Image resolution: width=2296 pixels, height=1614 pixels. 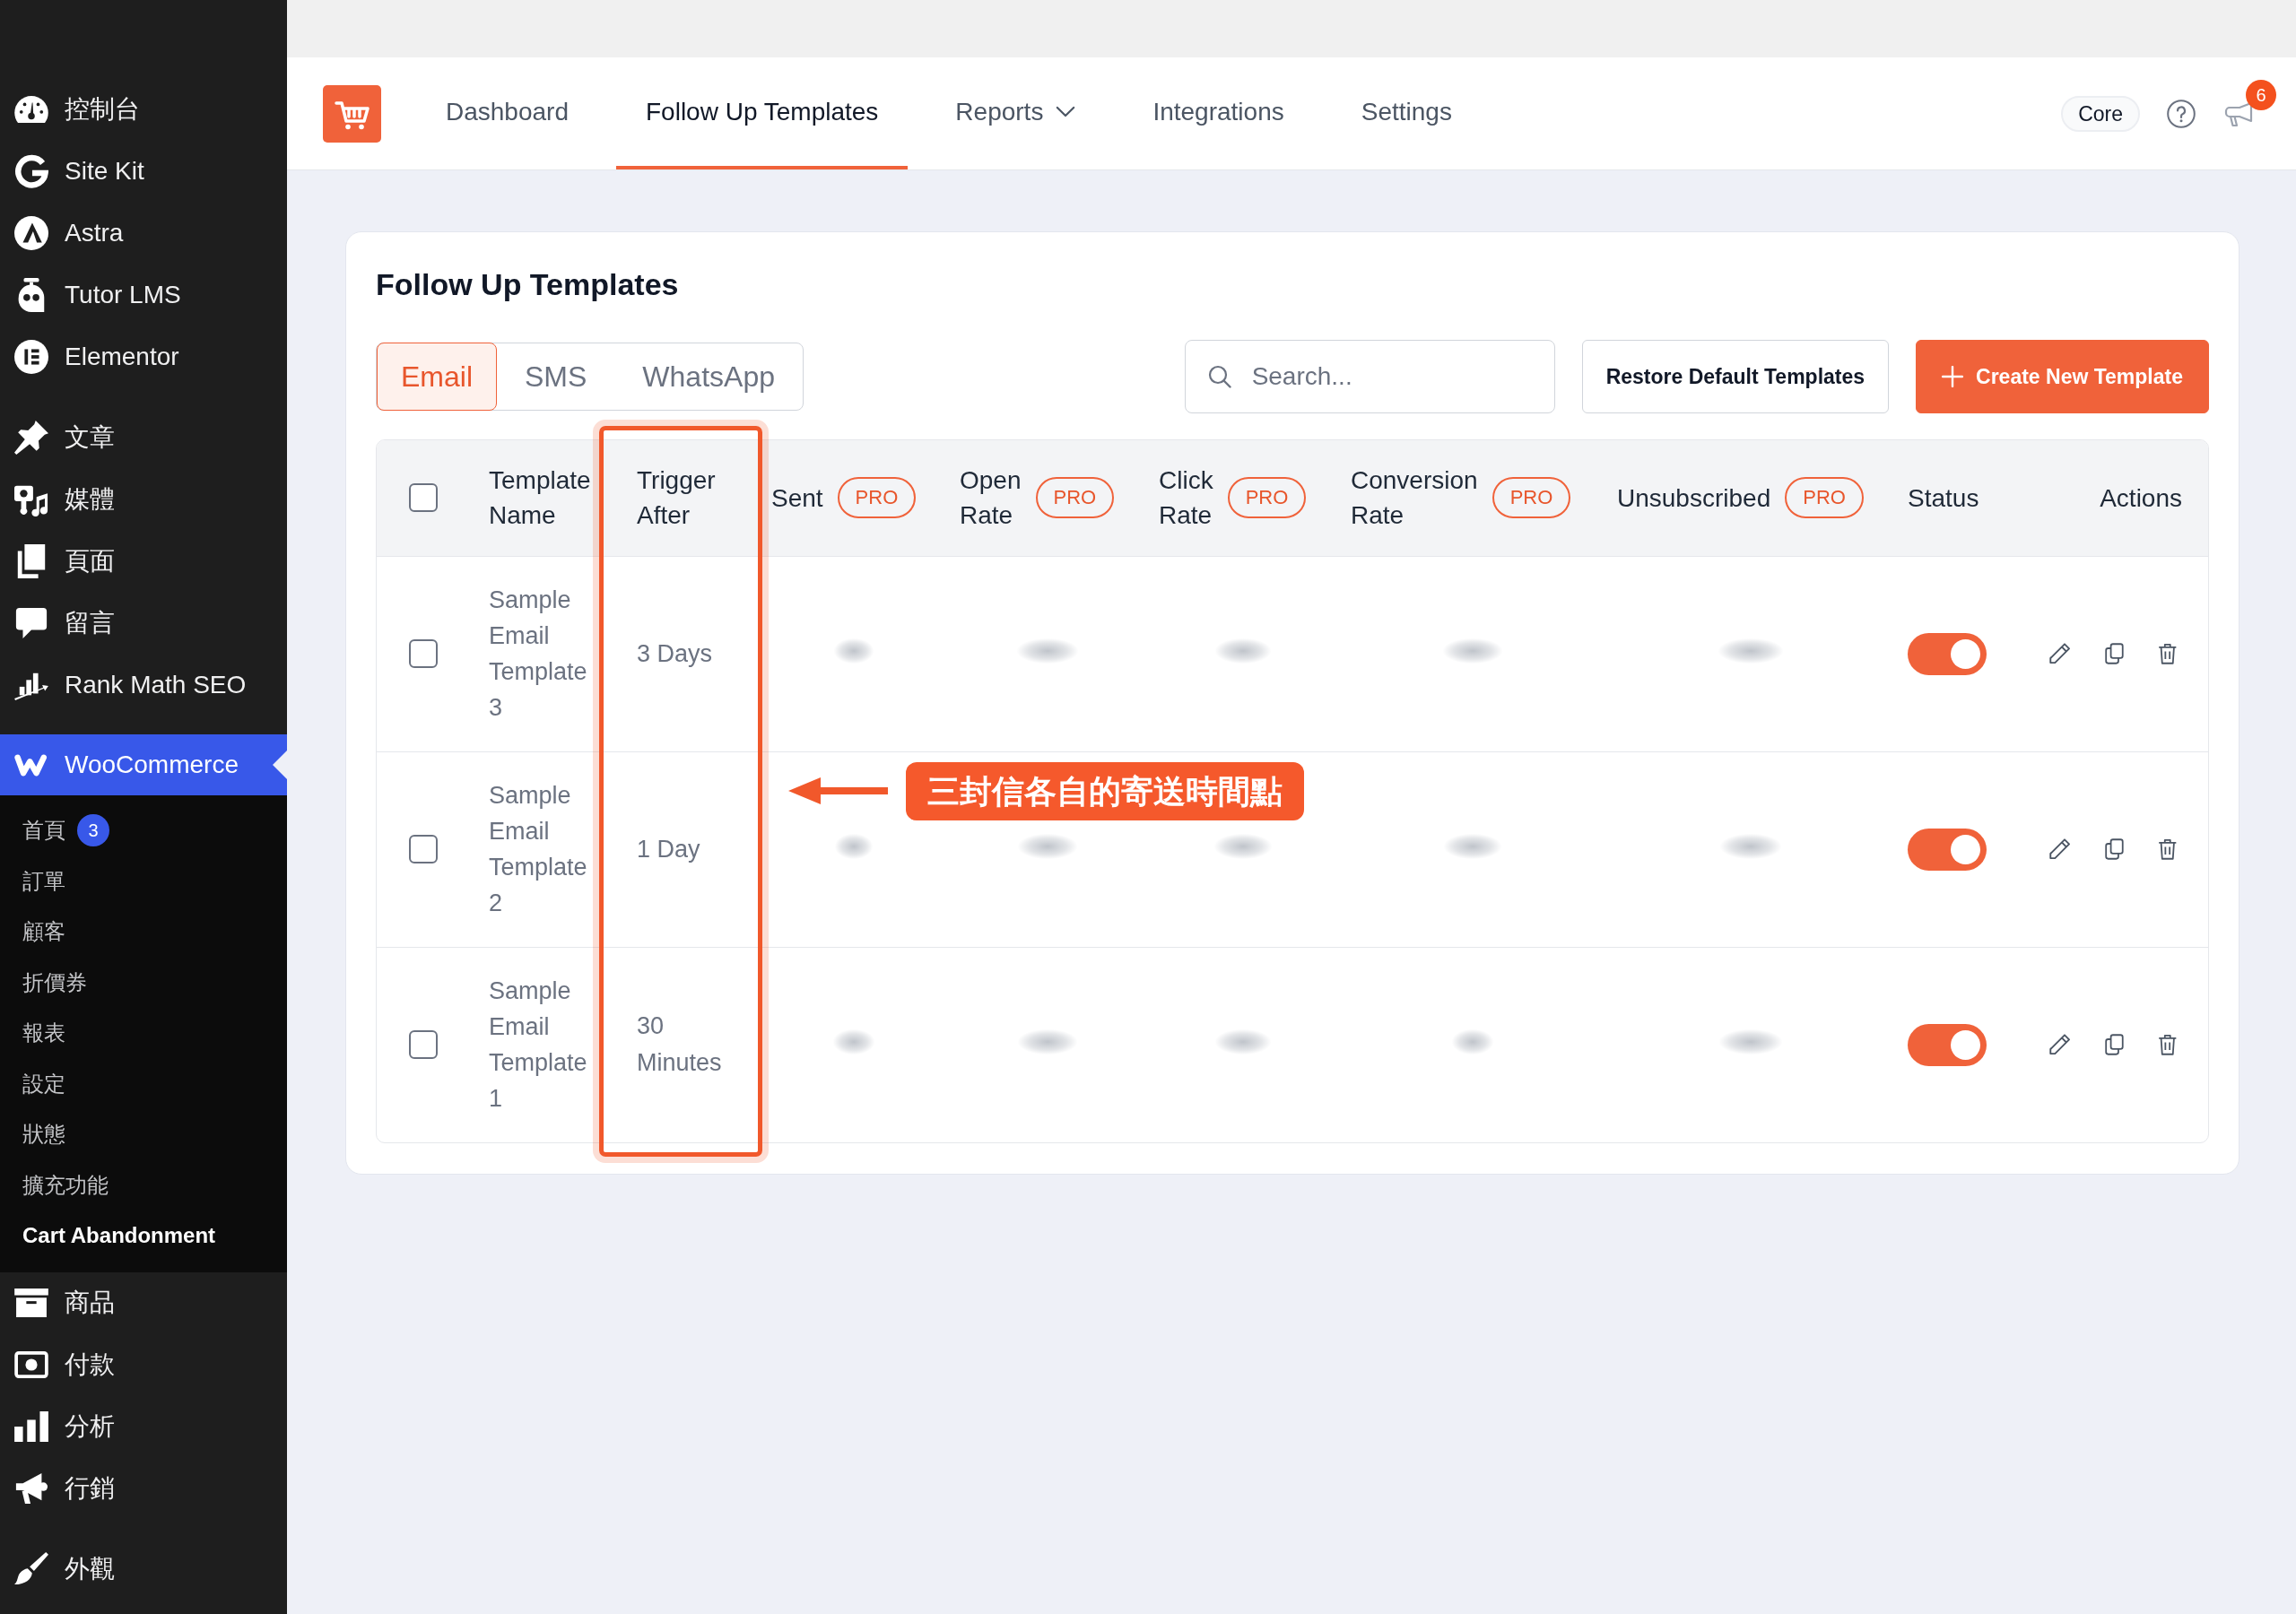 What do you see at coordinates (1066, 111) in the screenshot?
I see `chevron-down-icon` at bounding box center [1066, 111].